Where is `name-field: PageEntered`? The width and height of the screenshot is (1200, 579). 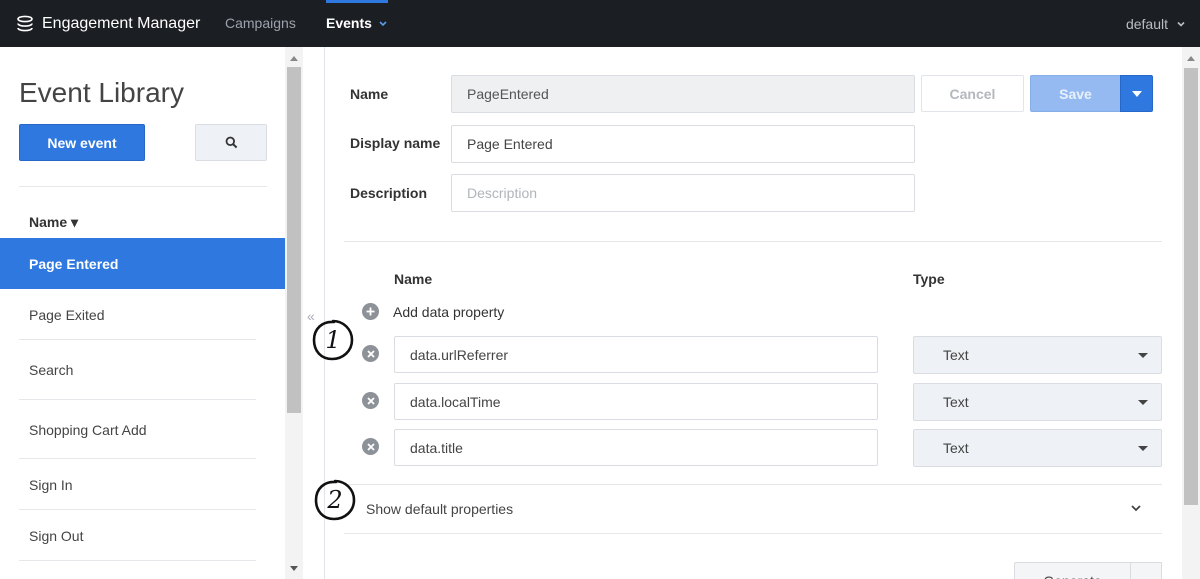 name-field: PageEntered is located at coordinates (683, 94).